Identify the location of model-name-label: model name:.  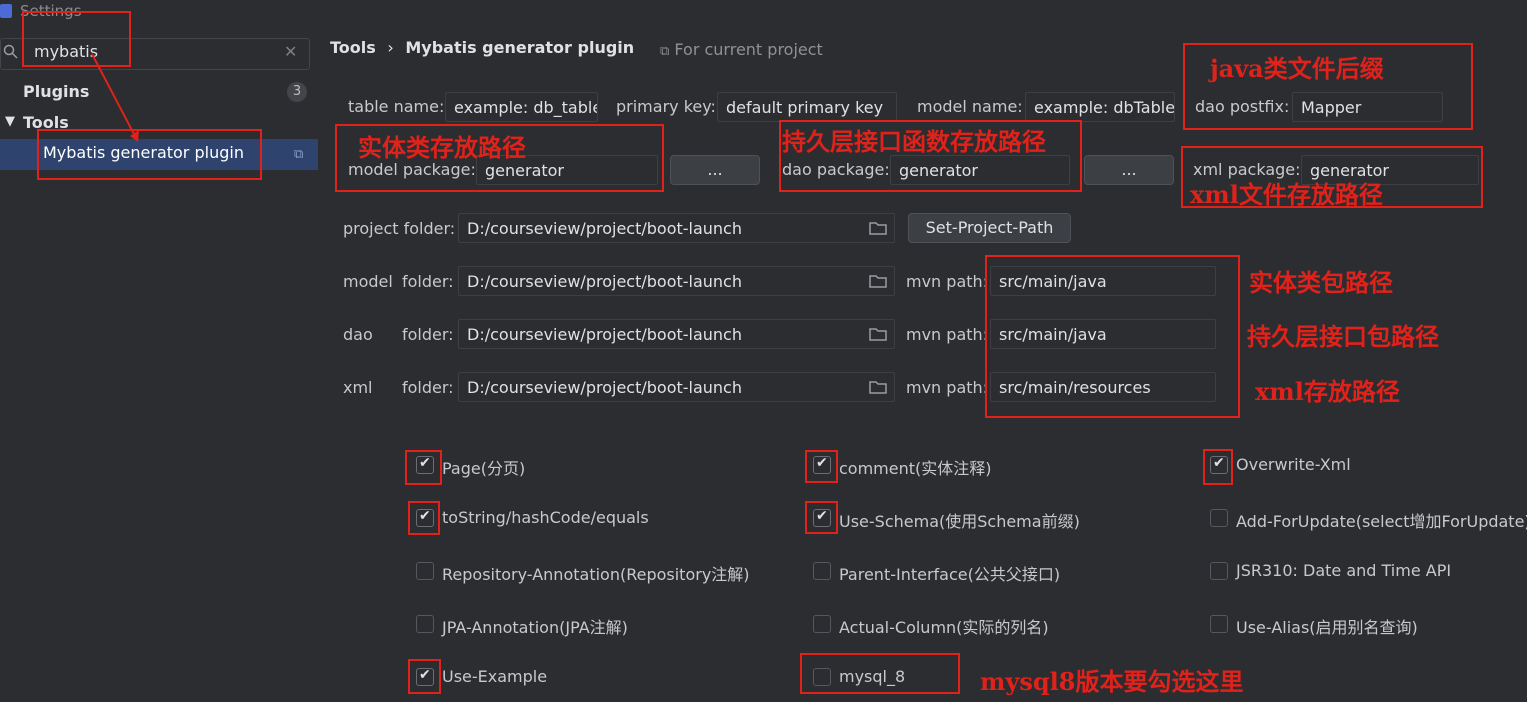
(970, 106).